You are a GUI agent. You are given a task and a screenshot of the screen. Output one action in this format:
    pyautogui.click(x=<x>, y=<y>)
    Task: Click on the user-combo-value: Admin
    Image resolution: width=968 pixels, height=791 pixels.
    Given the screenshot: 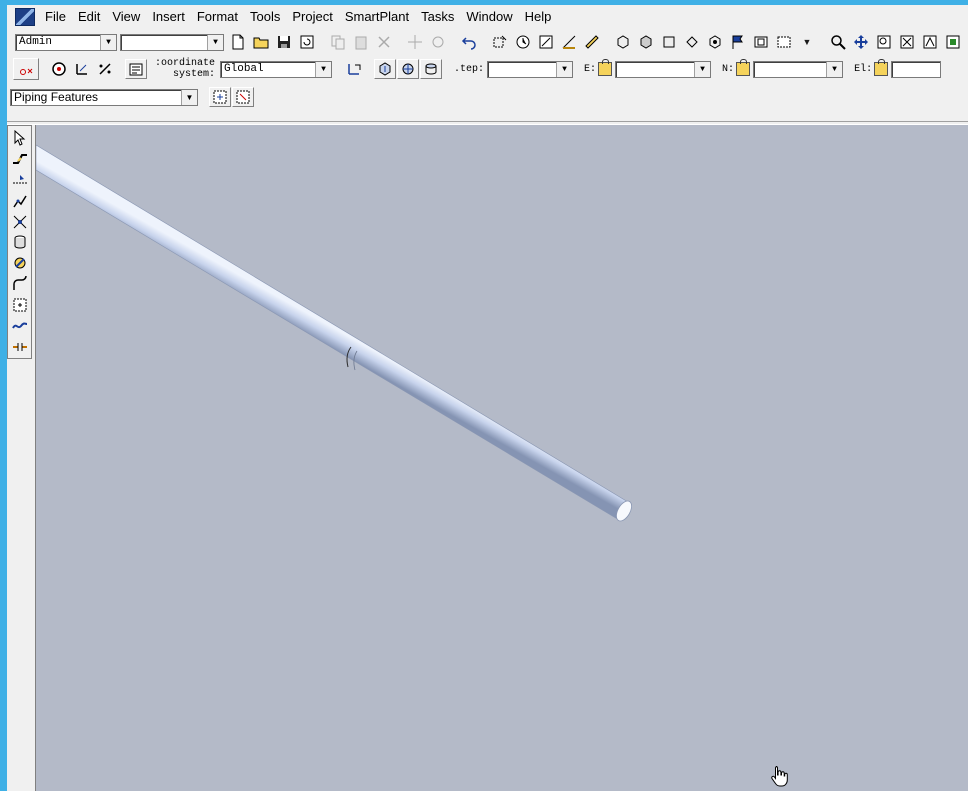 What is the action you would take?
    pyautogui.click(x=36, y=41)
    